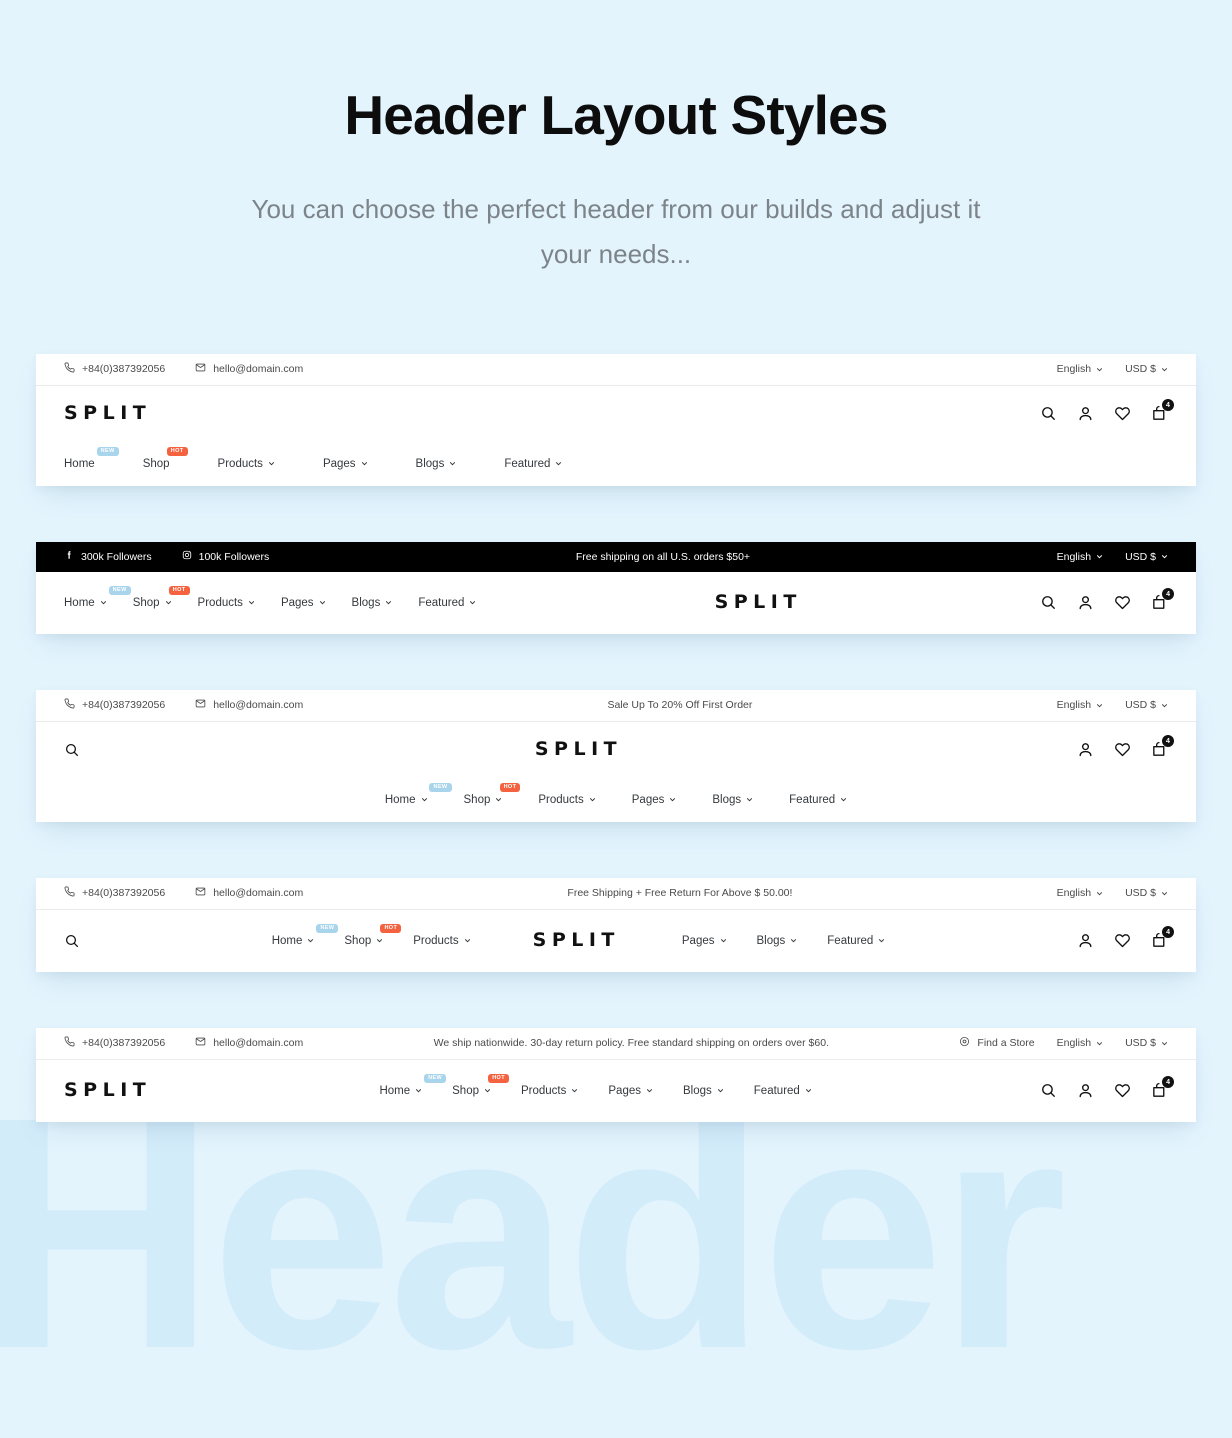  Describe the element at coordinates (1140, 893) in the screenshot. I see `currency-value: USD $` at that location.